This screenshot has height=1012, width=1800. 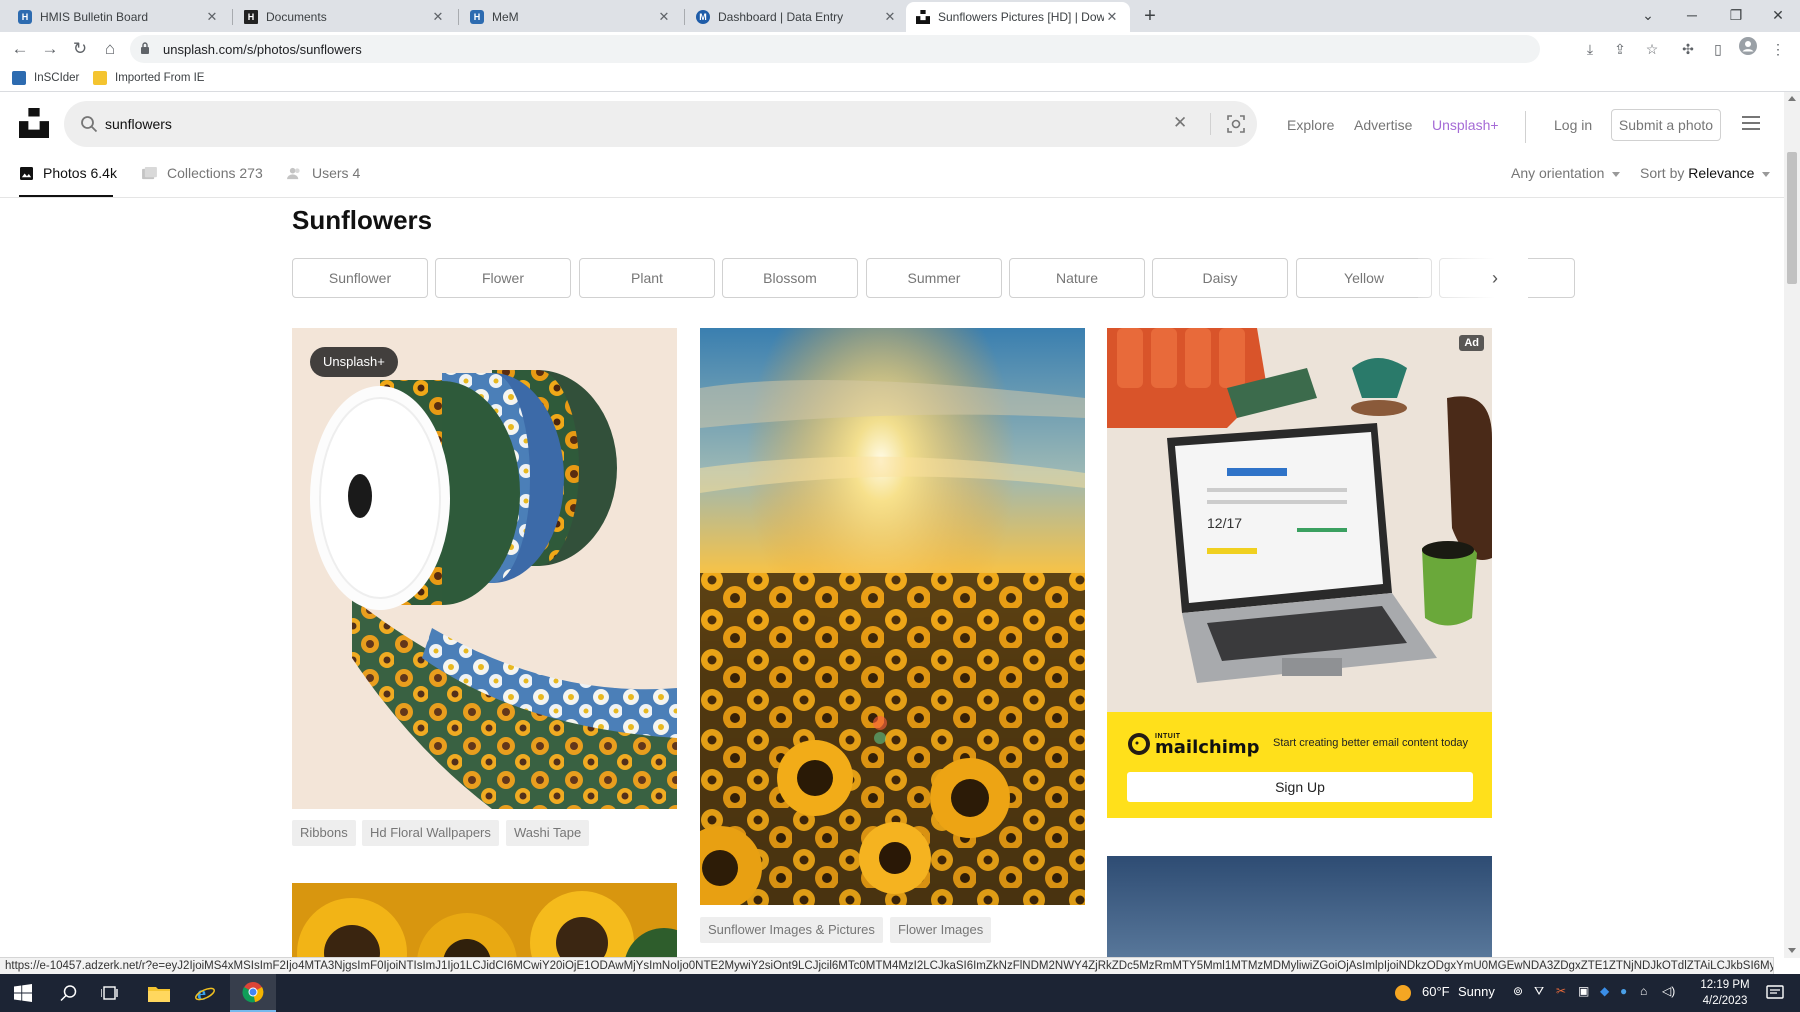 I want to click on share-icon: ⇪, so click(x=1620, y=49).